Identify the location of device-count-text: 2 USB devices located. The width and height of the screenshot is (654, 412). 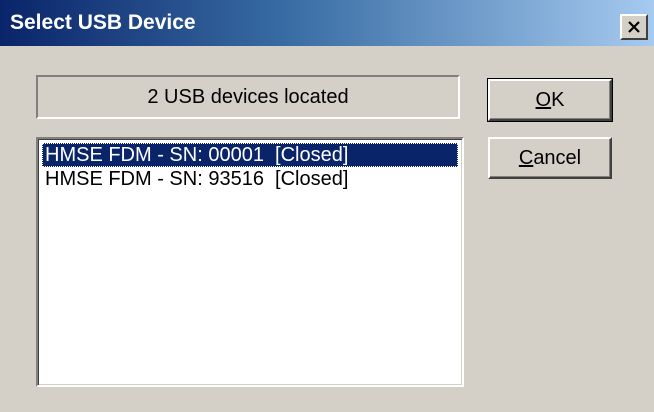
(248, 96).